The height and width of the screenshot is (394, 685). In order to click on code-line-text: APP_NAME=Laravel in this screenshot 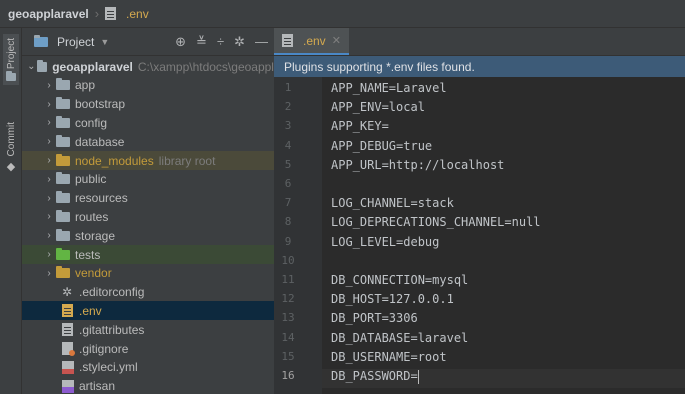, I will do `click(389, 88)`.